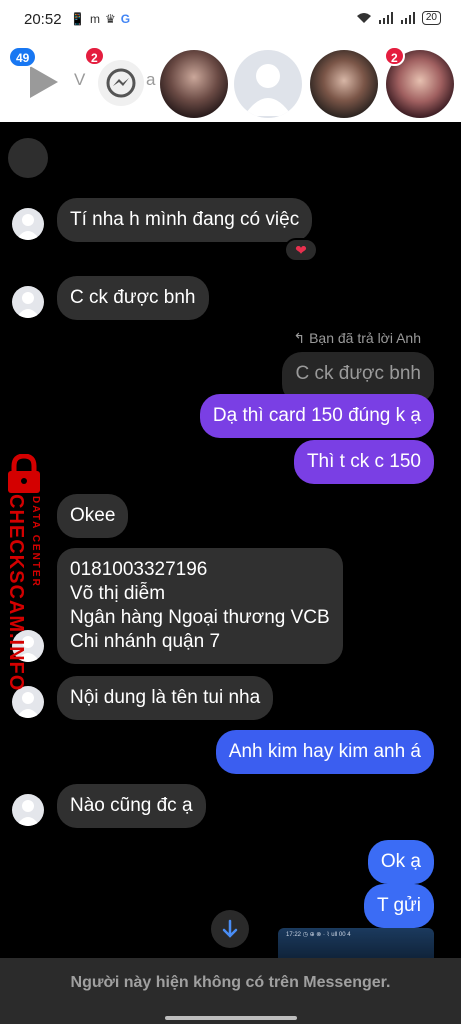  I want to click on incoming-message: Nội dung là tên tui nha, so click(165, 698).